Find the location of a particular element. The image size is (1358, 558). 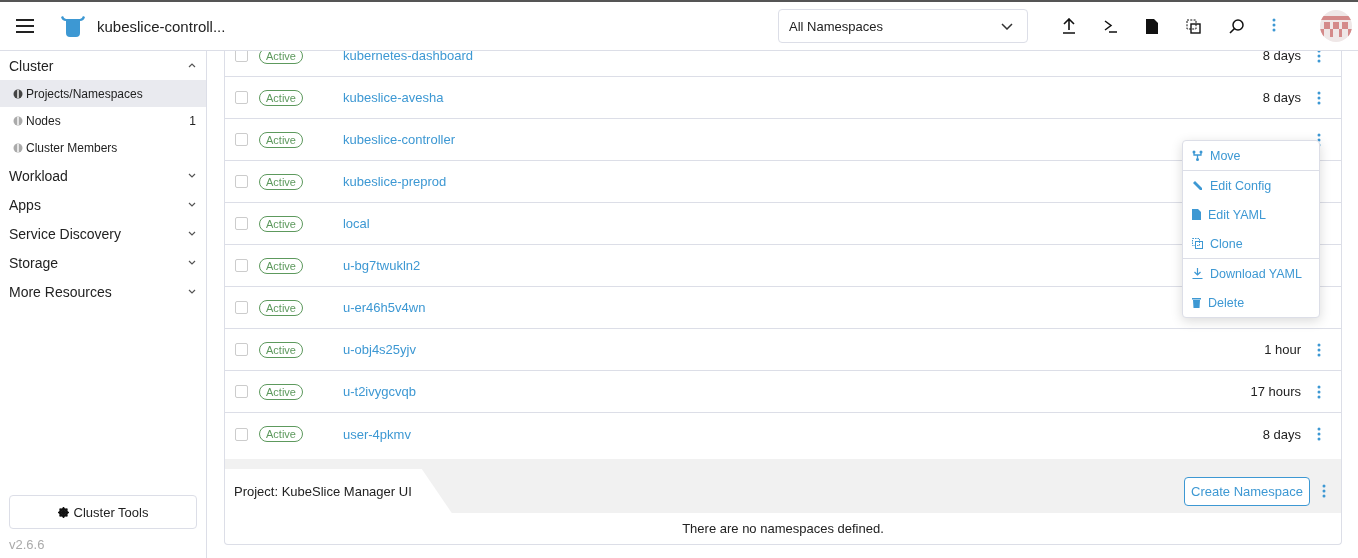

trash-icon is located at coordinates (1196, 302).